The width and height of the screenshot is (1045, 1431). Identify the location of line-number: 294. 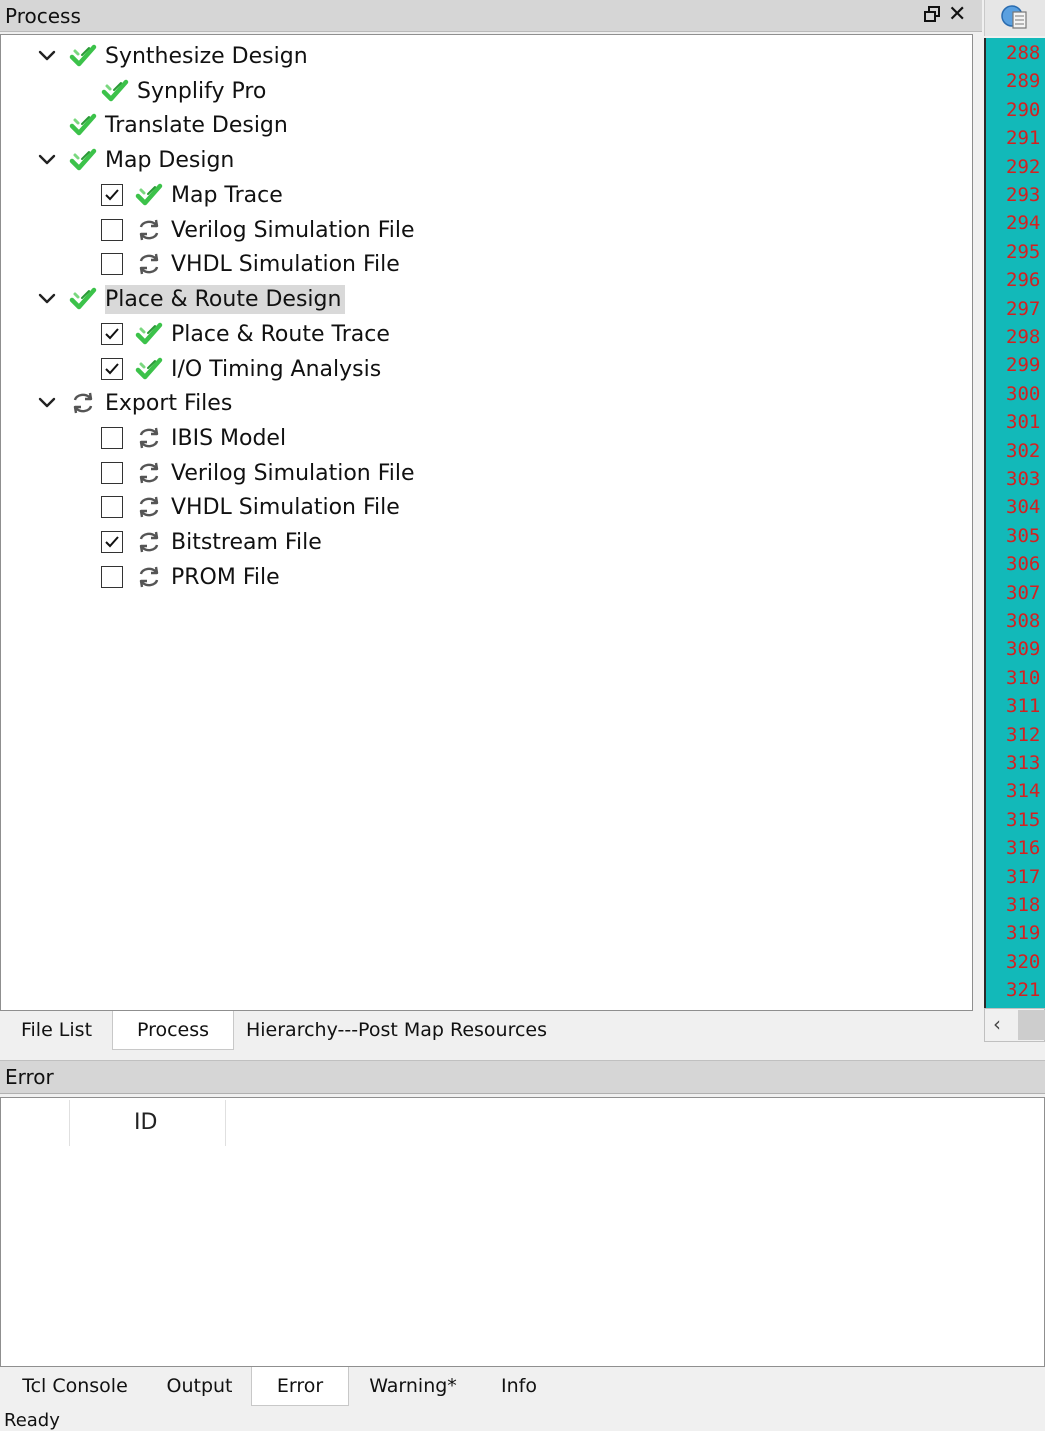
(1023, 223).